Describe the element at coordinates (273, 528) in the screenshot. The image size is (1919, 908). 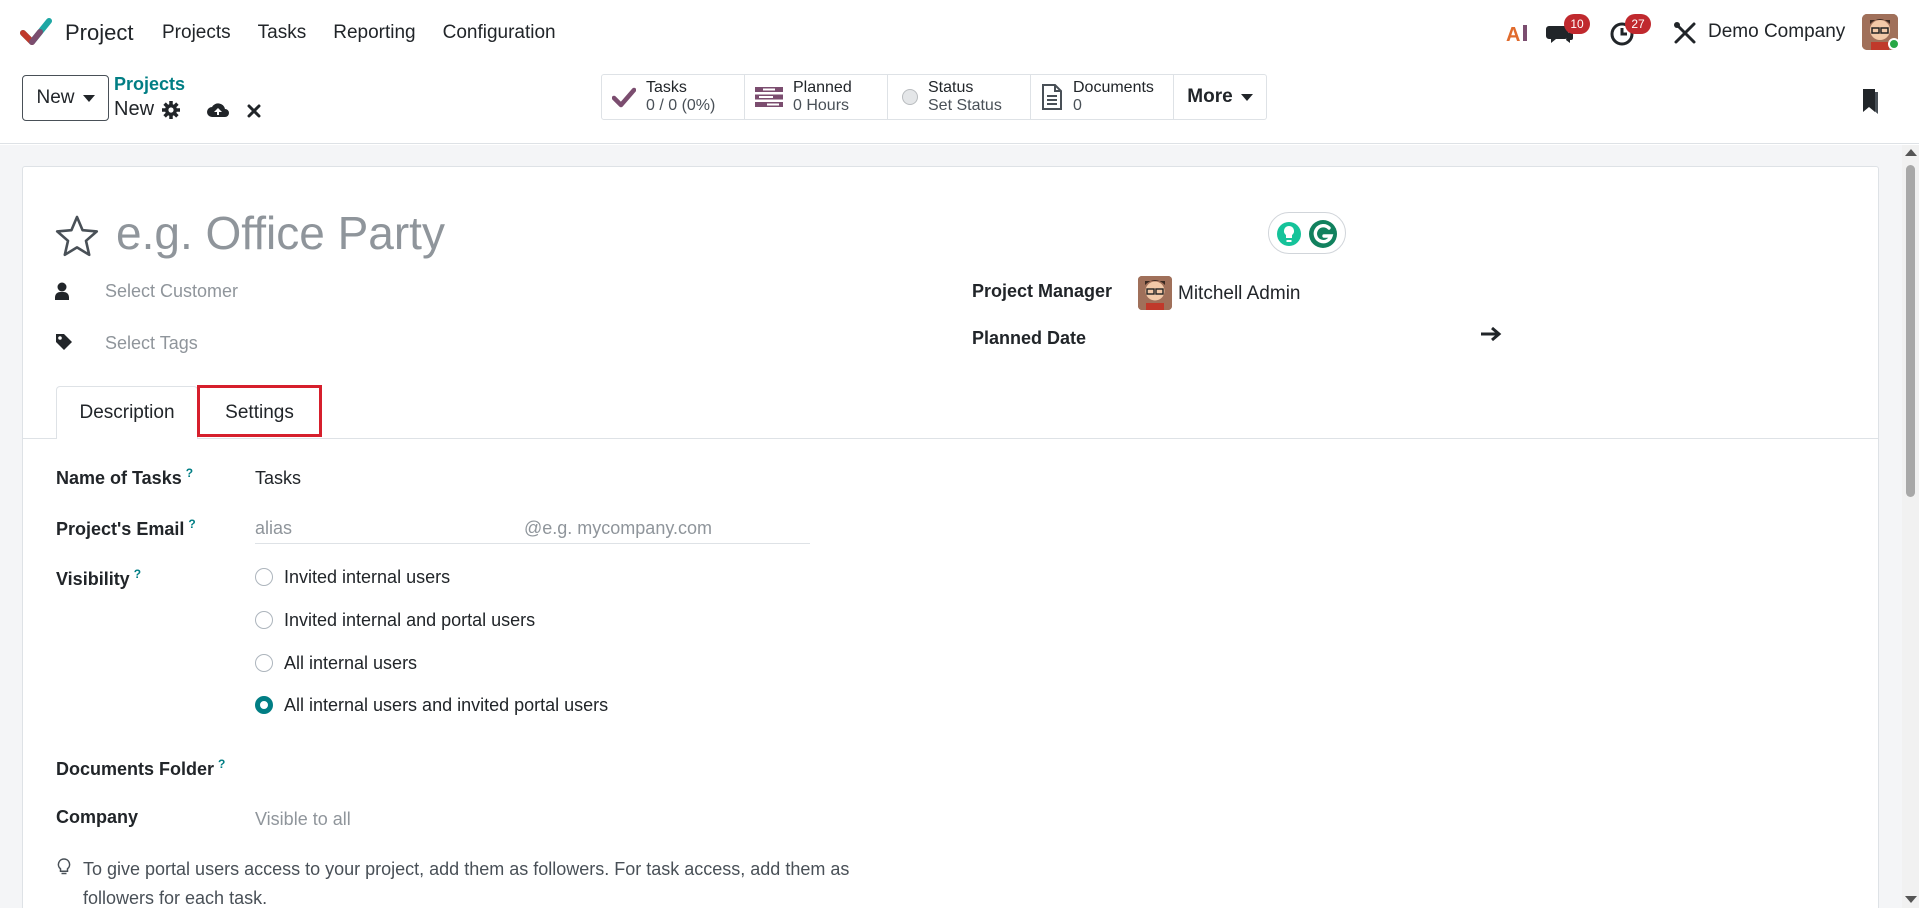
I see `email-alias-input: alias` at that location.